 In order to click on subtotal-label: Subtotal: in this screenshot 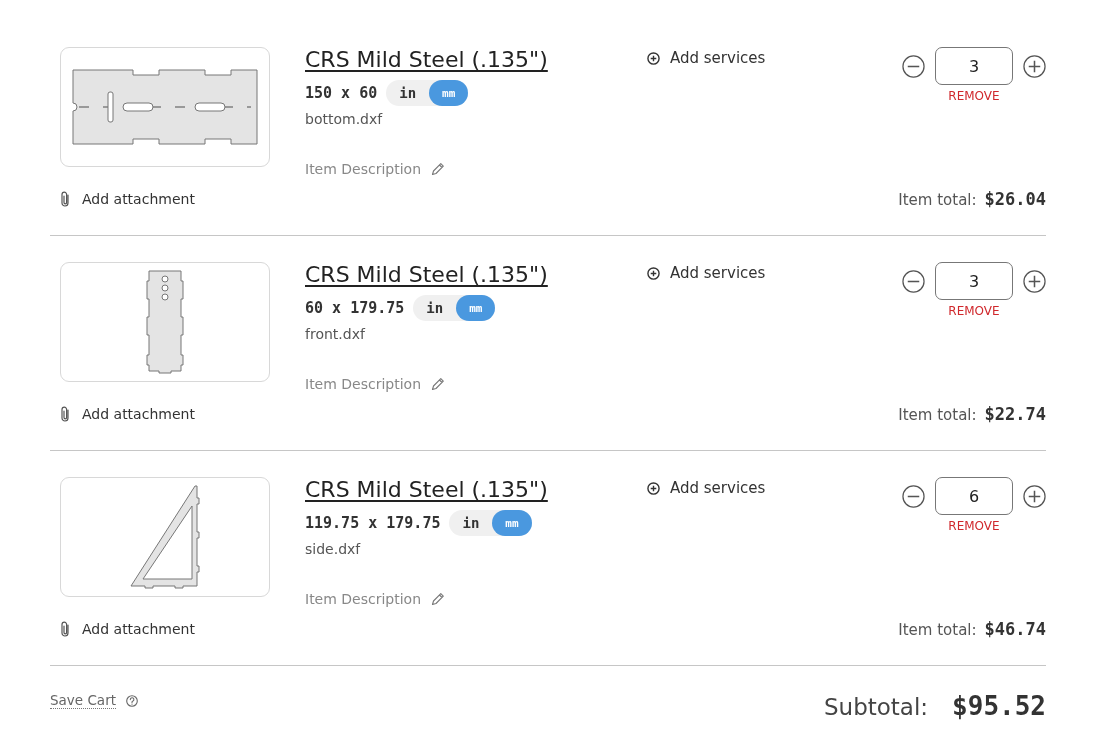, I will do `click(876, 707)`.